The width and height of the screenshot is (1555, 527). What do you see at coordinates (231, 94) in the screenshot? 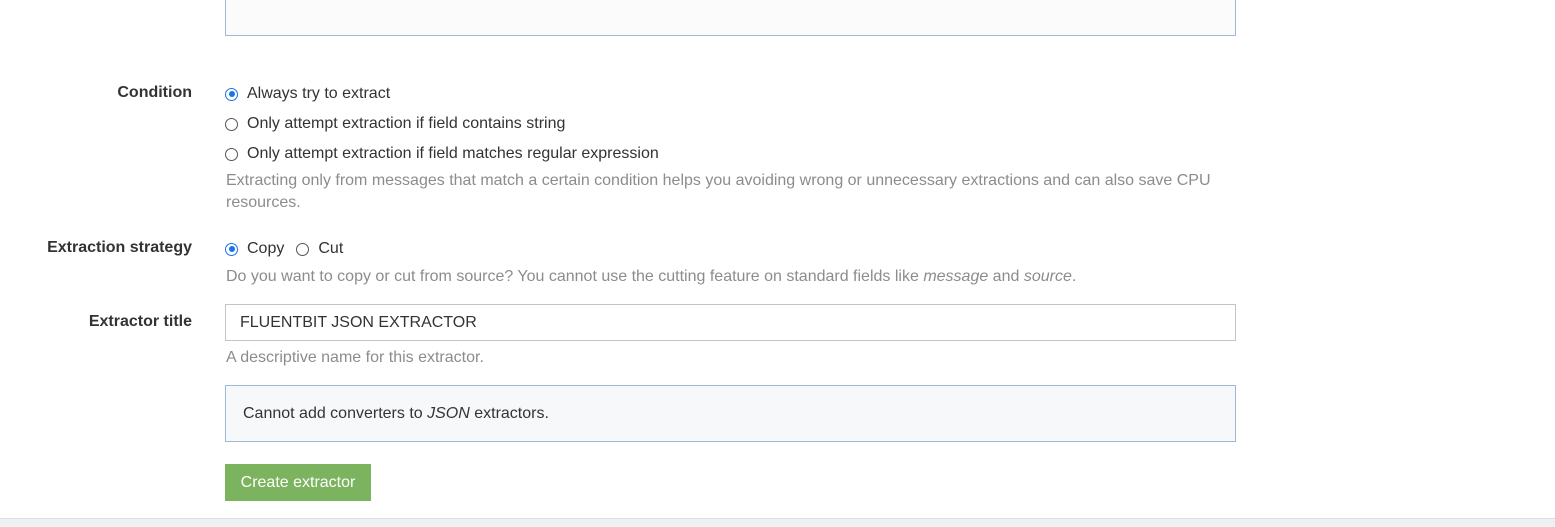
I see `radio-button-checked` at bounding box center [231, 94].